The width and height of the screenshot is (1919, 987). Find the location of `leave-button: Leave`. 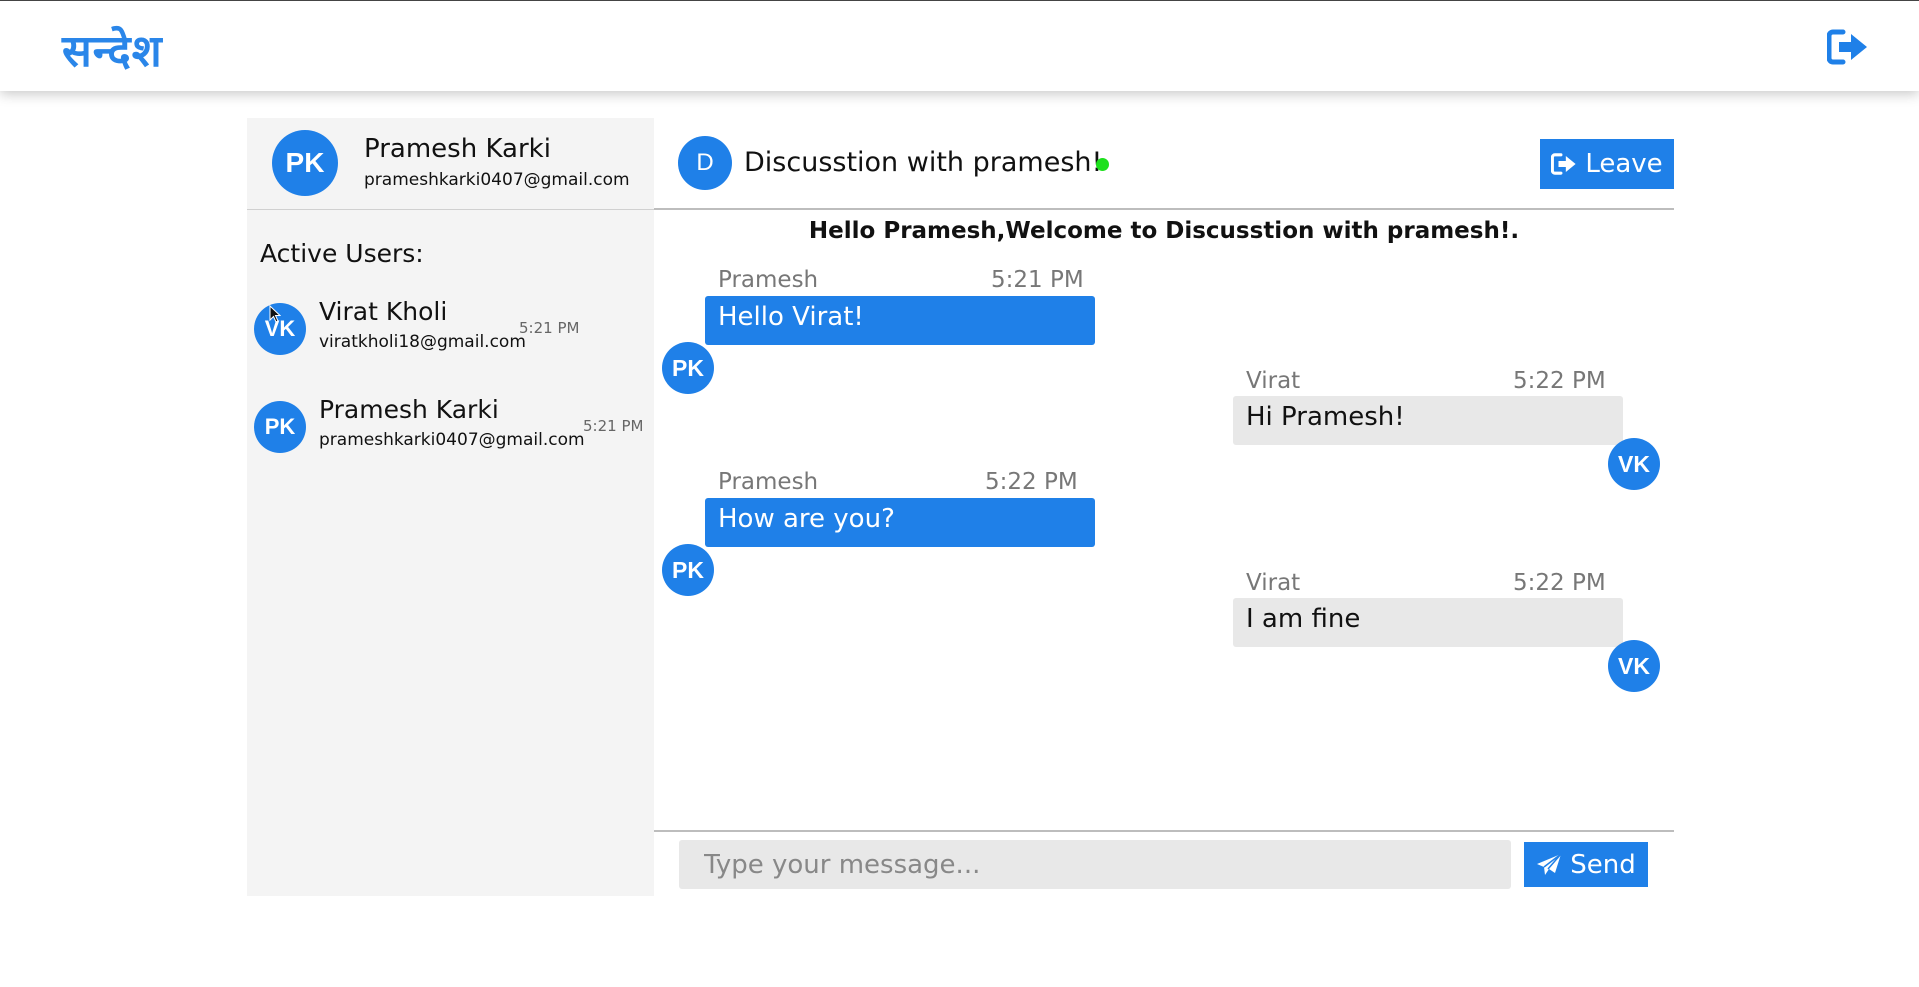

leave-button: Leave is located at coordinates (1607, 164).